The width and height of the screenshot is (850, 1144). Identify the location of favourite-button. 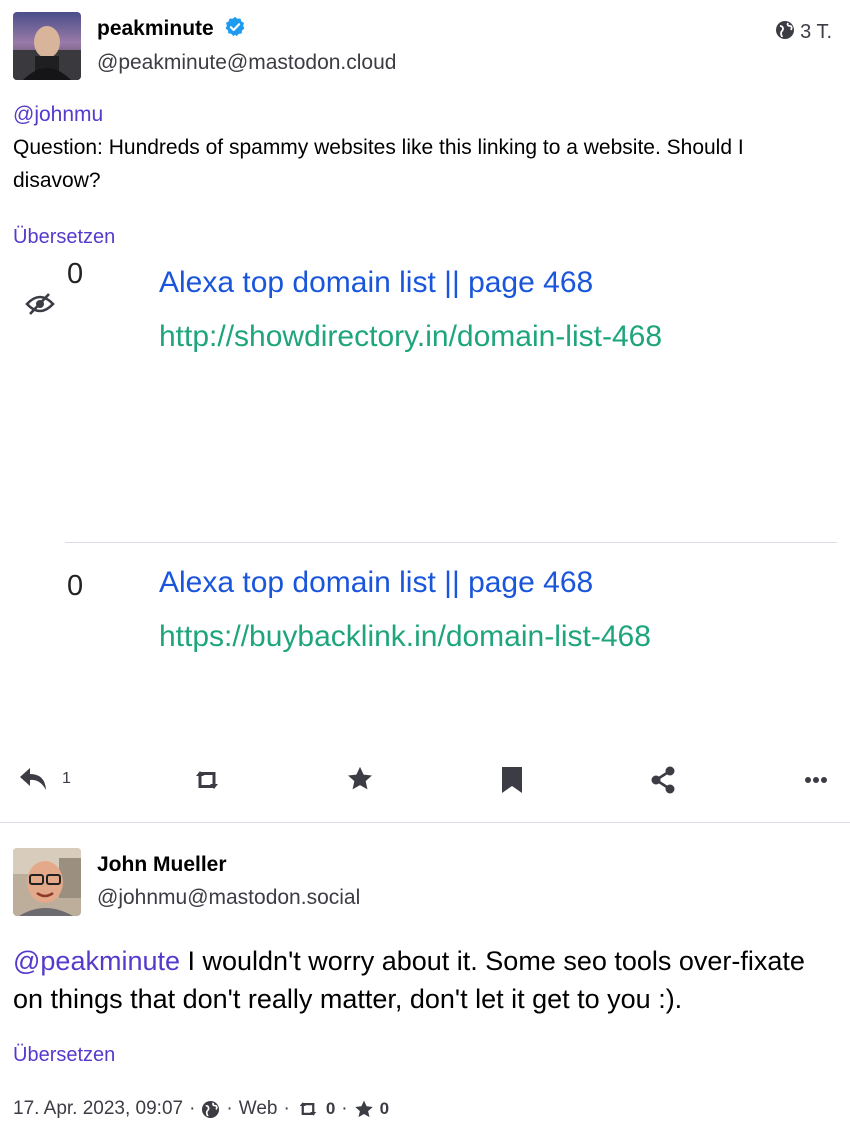
(360, 779).